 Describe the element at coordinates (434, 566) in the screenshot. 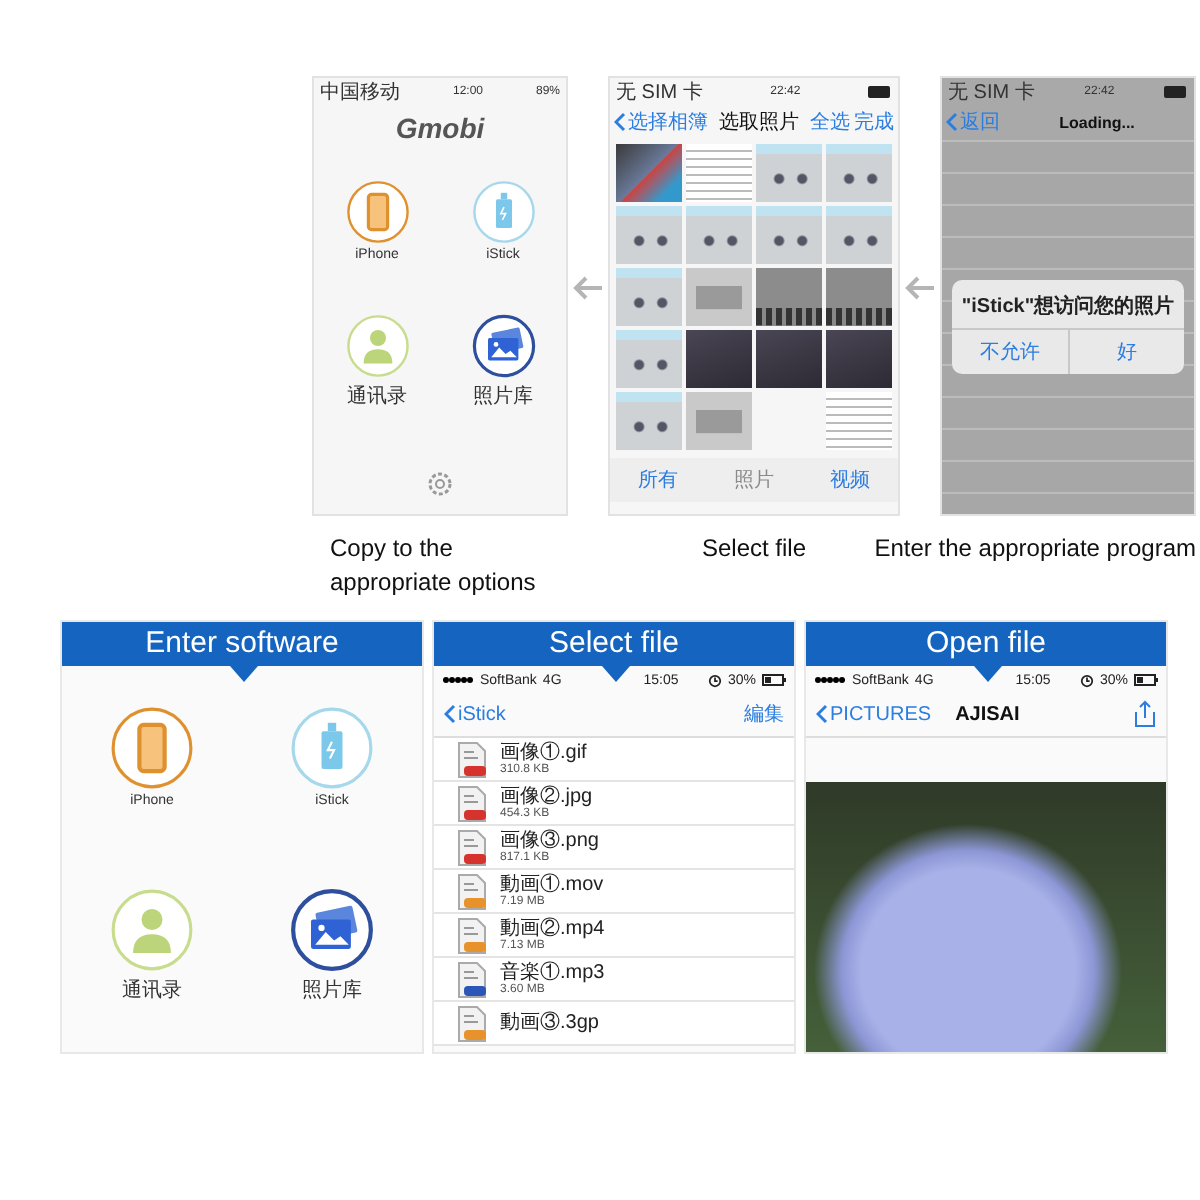

I see `caption: Copy to the appropriate options` at that location.